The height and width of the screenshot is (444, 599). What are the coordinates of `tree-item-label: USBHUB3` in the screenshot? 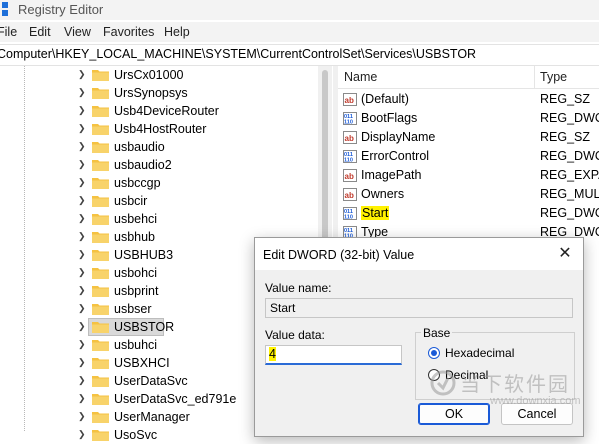 It's located at (143, 255).